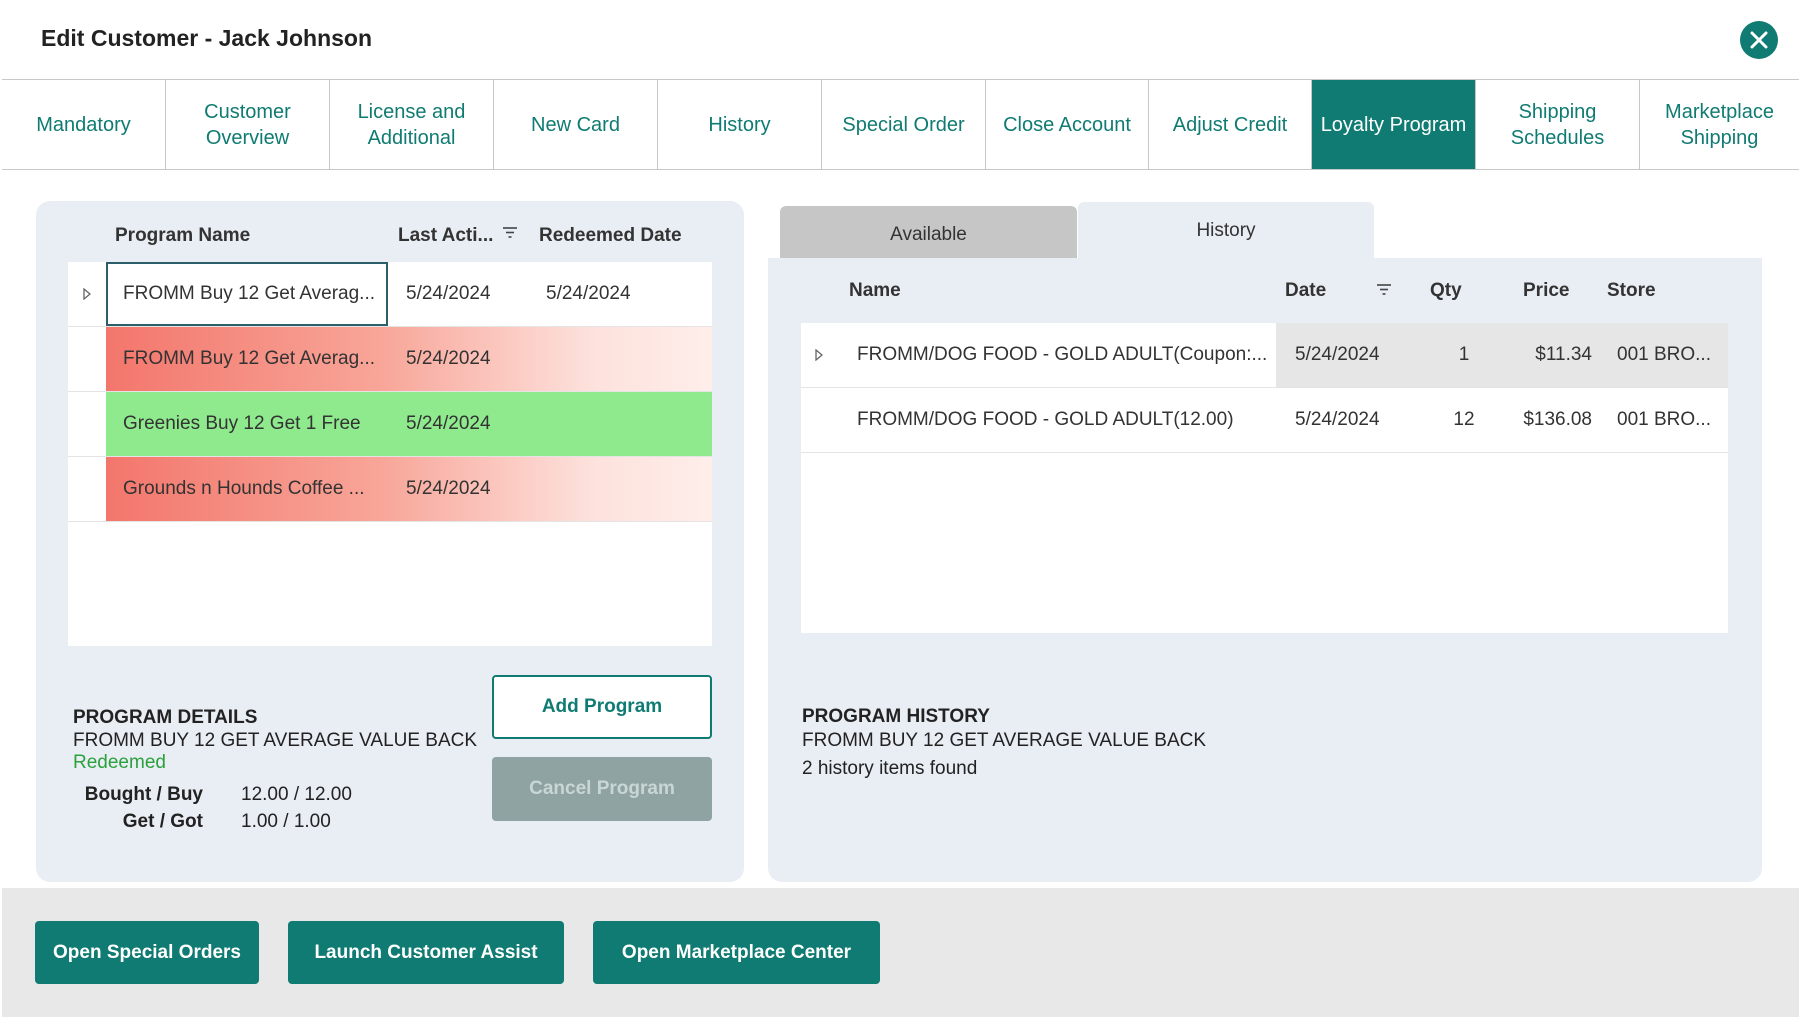  I want to click on tab-shipping-schedules: Shipping Schedules, so click(1558, 124).